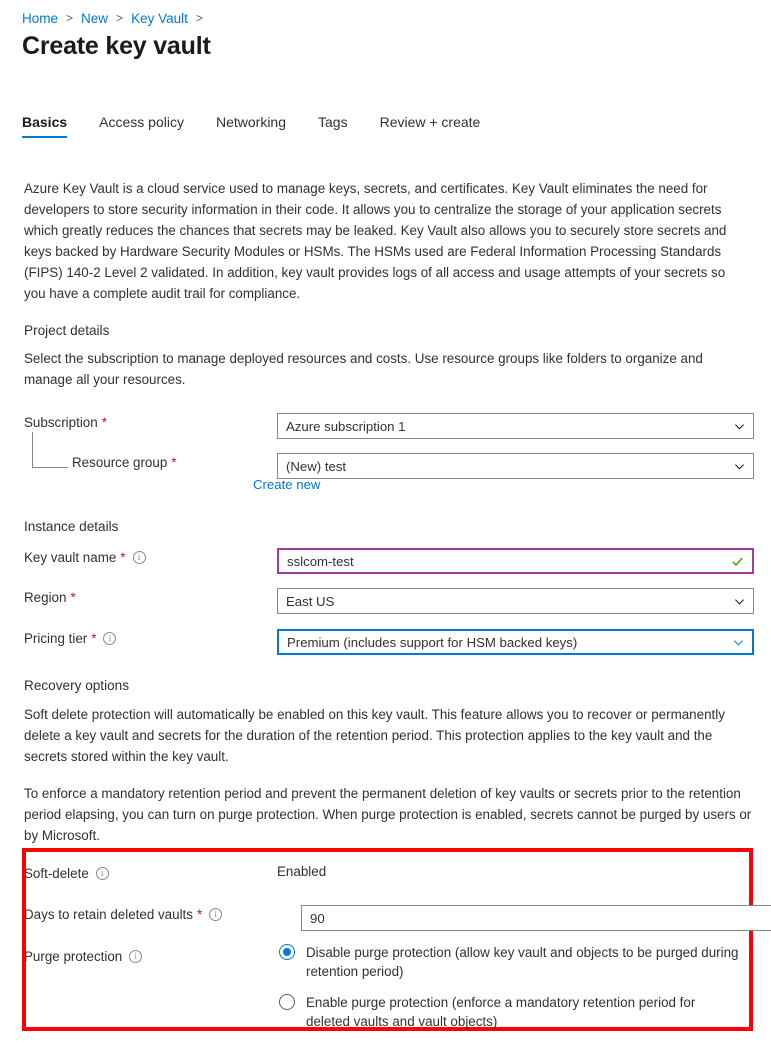  What do you see at coordinates (73, 956) in the screenshot?
I see `purge-protection-label-text: Purge protection` at bounding box center [73, 956].